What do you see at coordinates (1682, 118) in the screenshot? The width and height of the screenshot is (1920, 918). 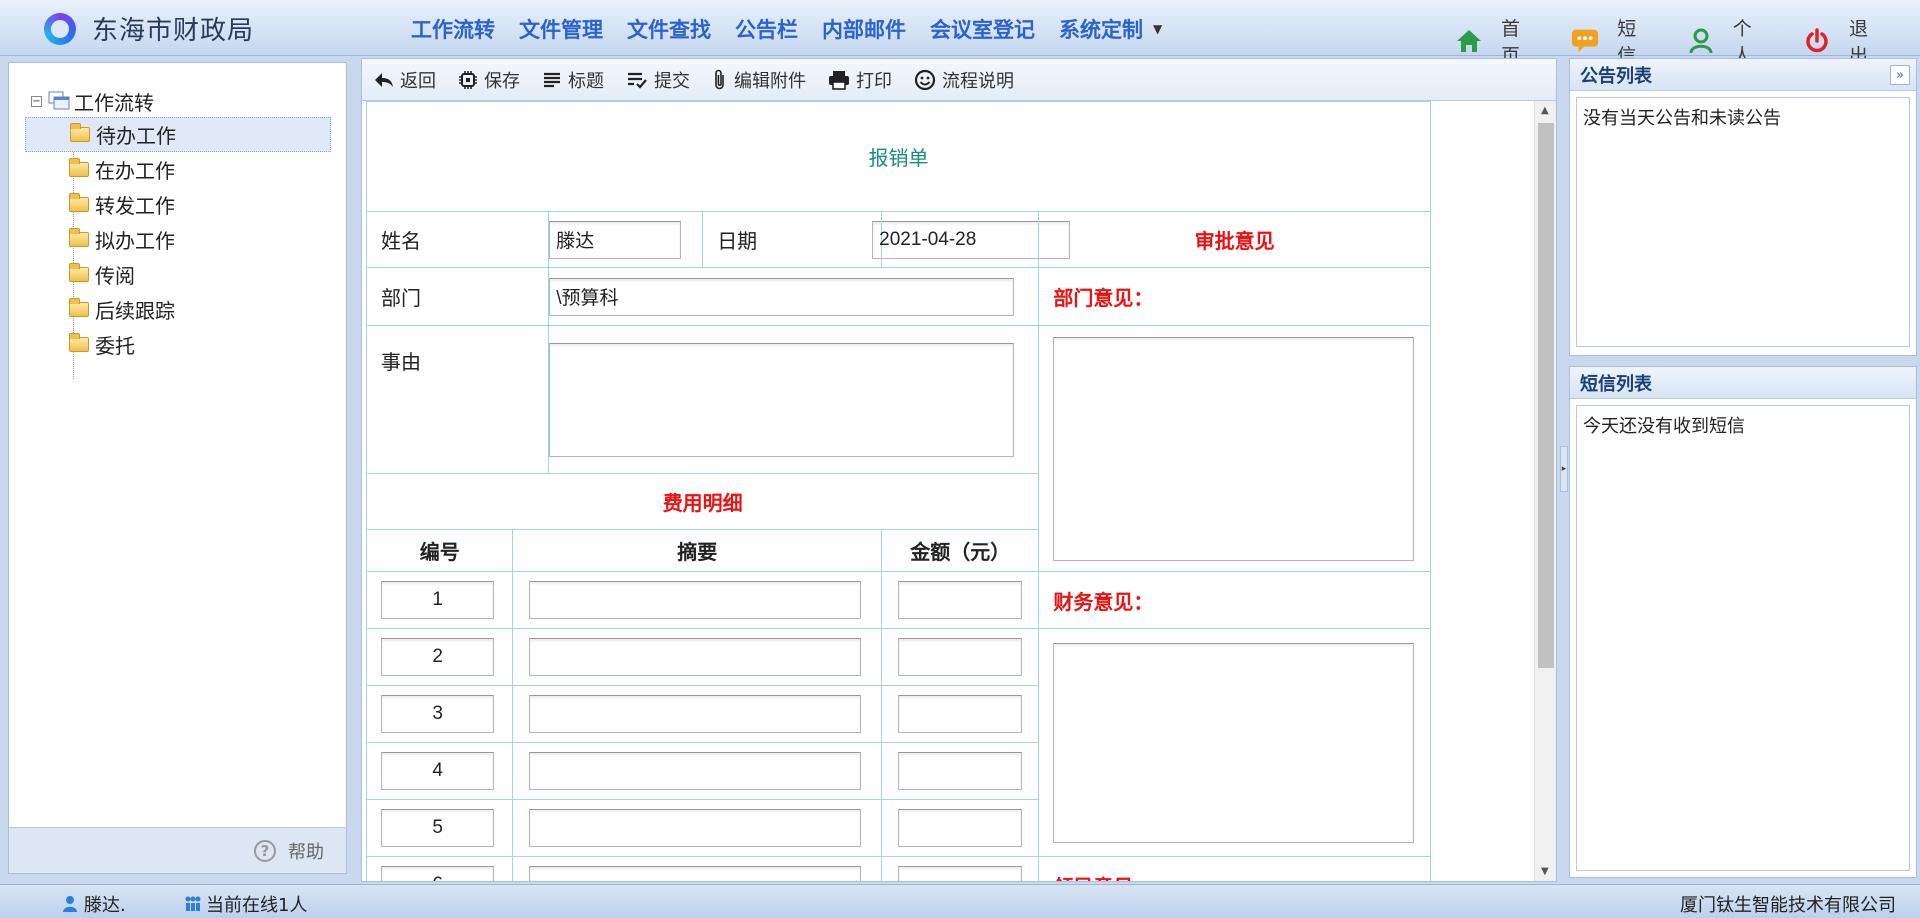 I see `announcement-empty-text: 没有当天公告和未读公告` at bounding box center [1682, 118].